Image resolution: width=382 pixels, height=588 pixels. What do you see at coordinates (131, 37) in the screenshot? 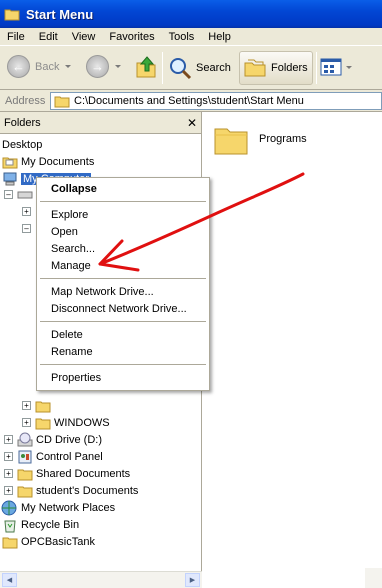
I see `menu-favorites: Favorites` at bounding box center [131, 37].